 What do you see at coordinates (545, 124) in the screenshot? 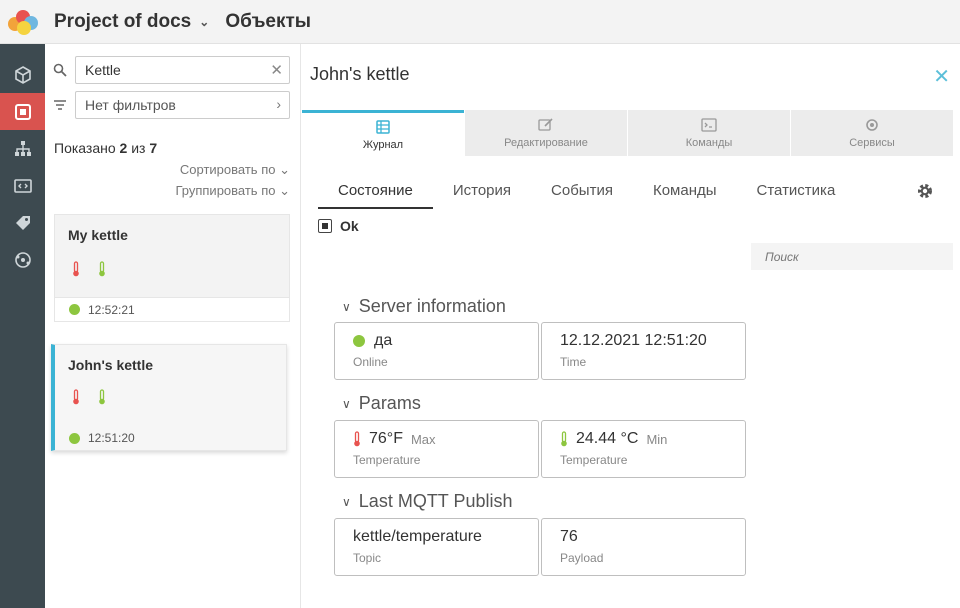
I see `edit-icon` at bounding box center [545, 124].